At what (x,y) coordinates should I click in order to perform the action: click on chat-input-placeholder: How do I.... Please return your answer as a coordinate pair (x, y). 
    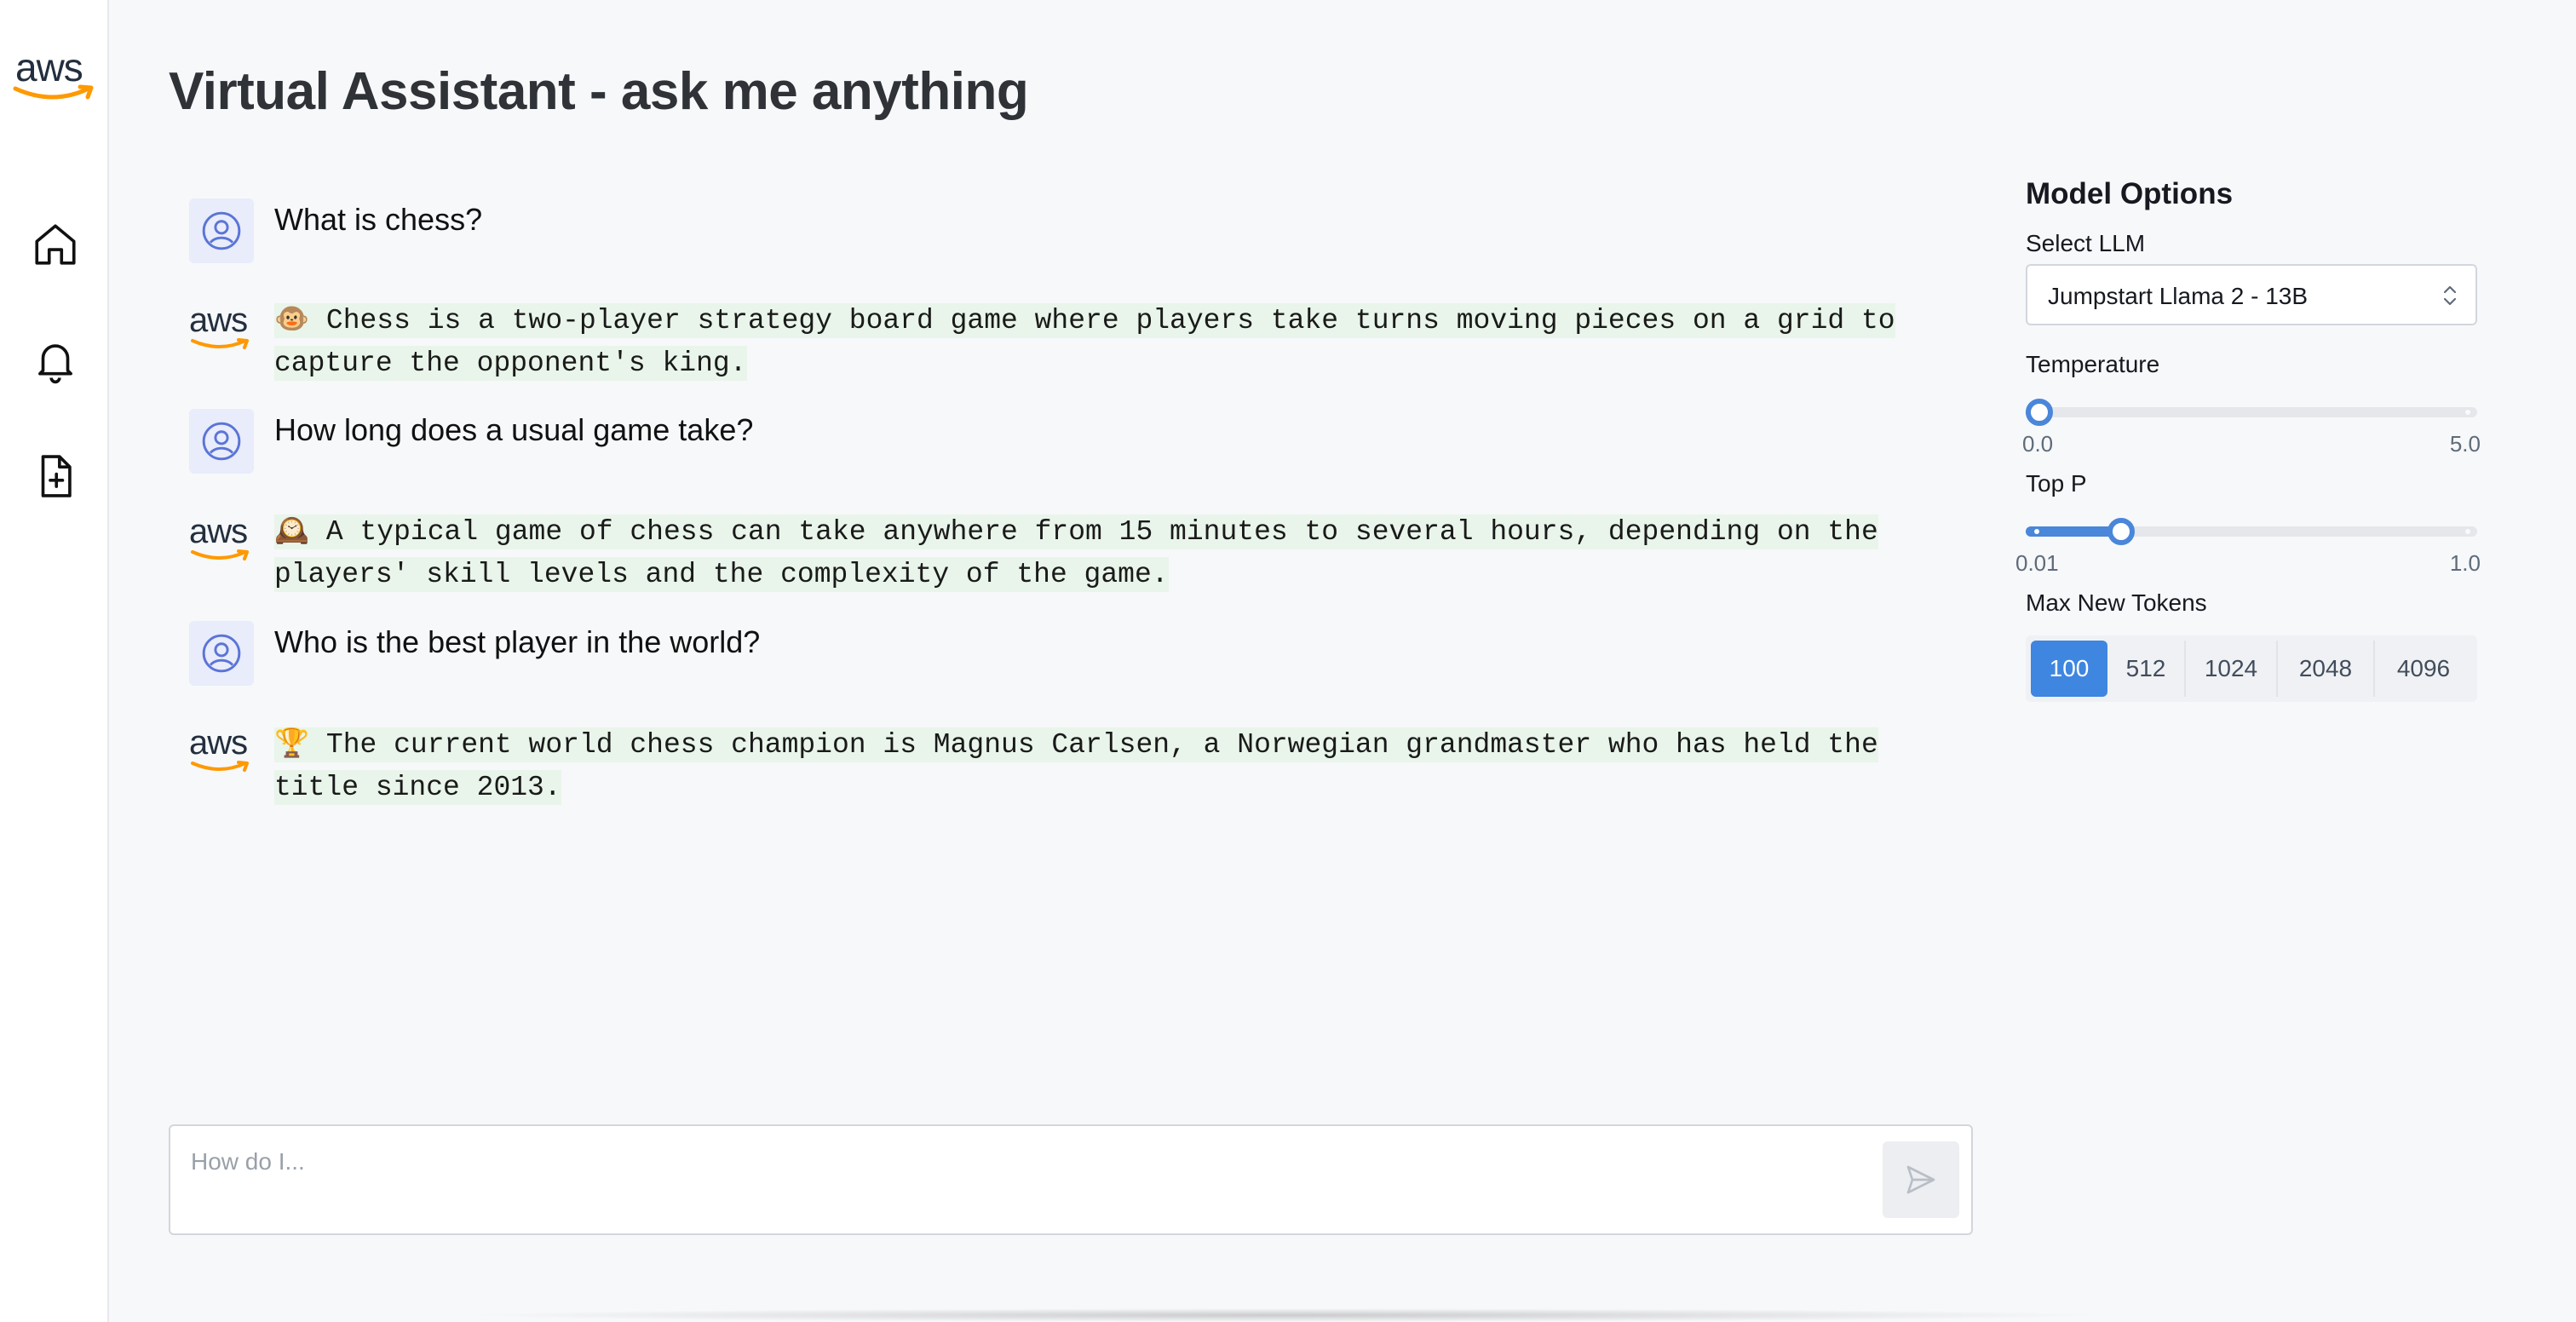
    Looking at the image, I should click on (248, 1161).